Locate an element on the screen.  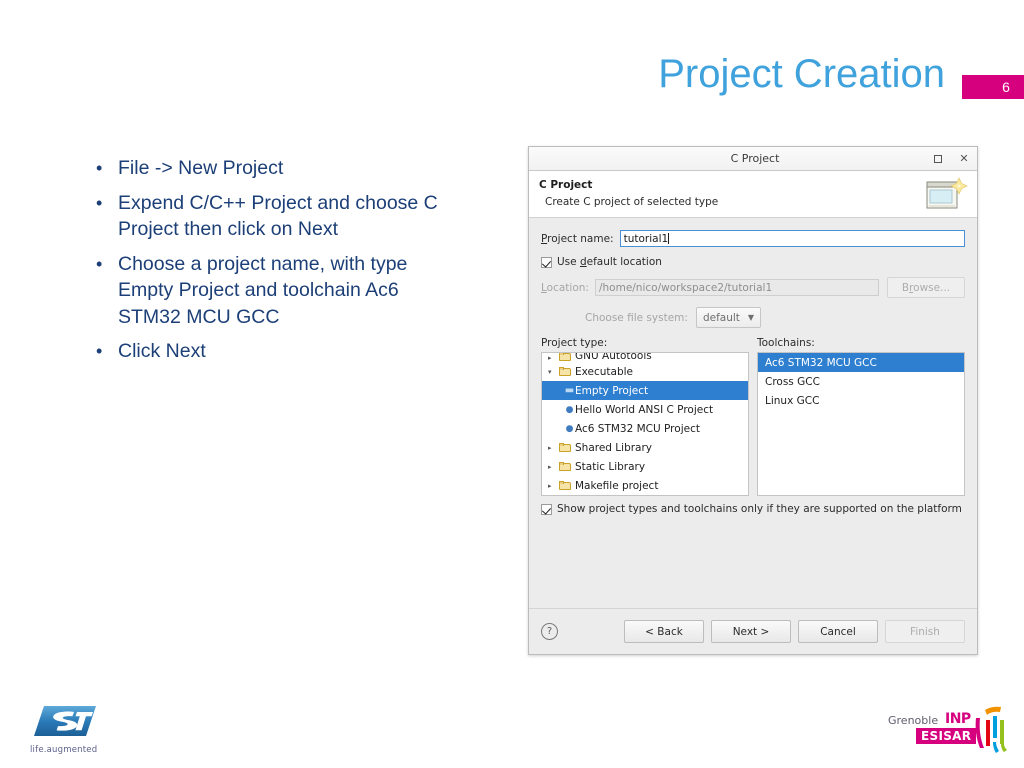
dialog-title: C Project is located at coordinates (755, 158).